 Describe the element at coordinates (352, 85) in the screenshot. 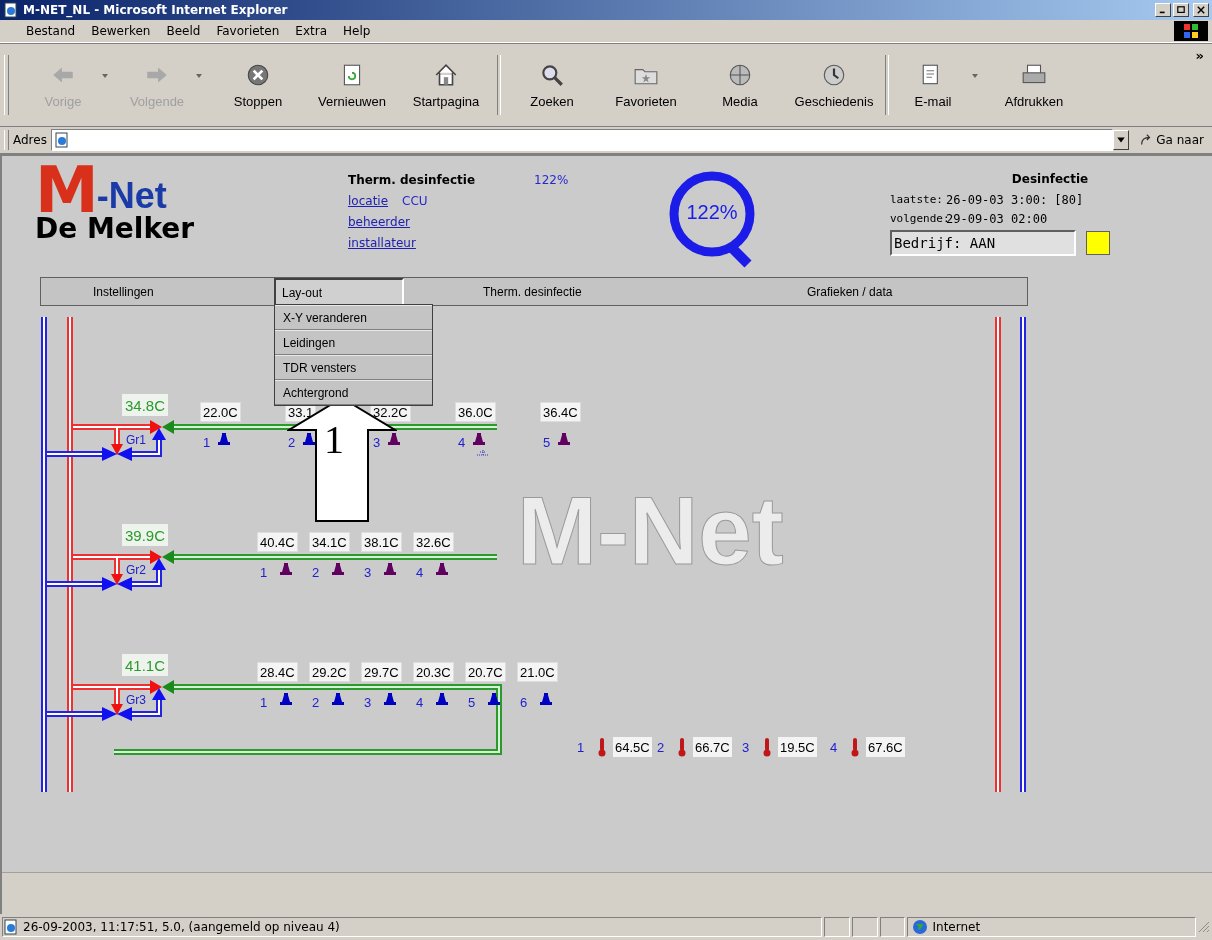

I see `toolbar-button: Vernieuwen` at that location.